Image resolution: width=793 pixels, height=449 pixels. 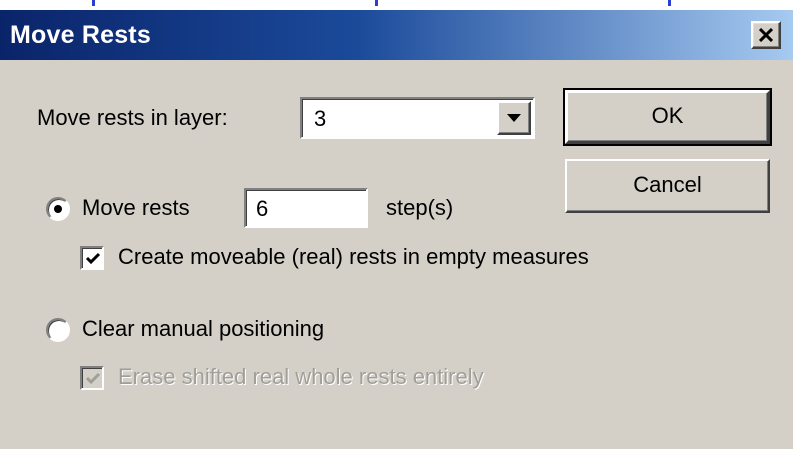 What do you see at coordinates (667, 117) in the screenshot?
I see `ok-button: OK` at bounding box center [667, 117].